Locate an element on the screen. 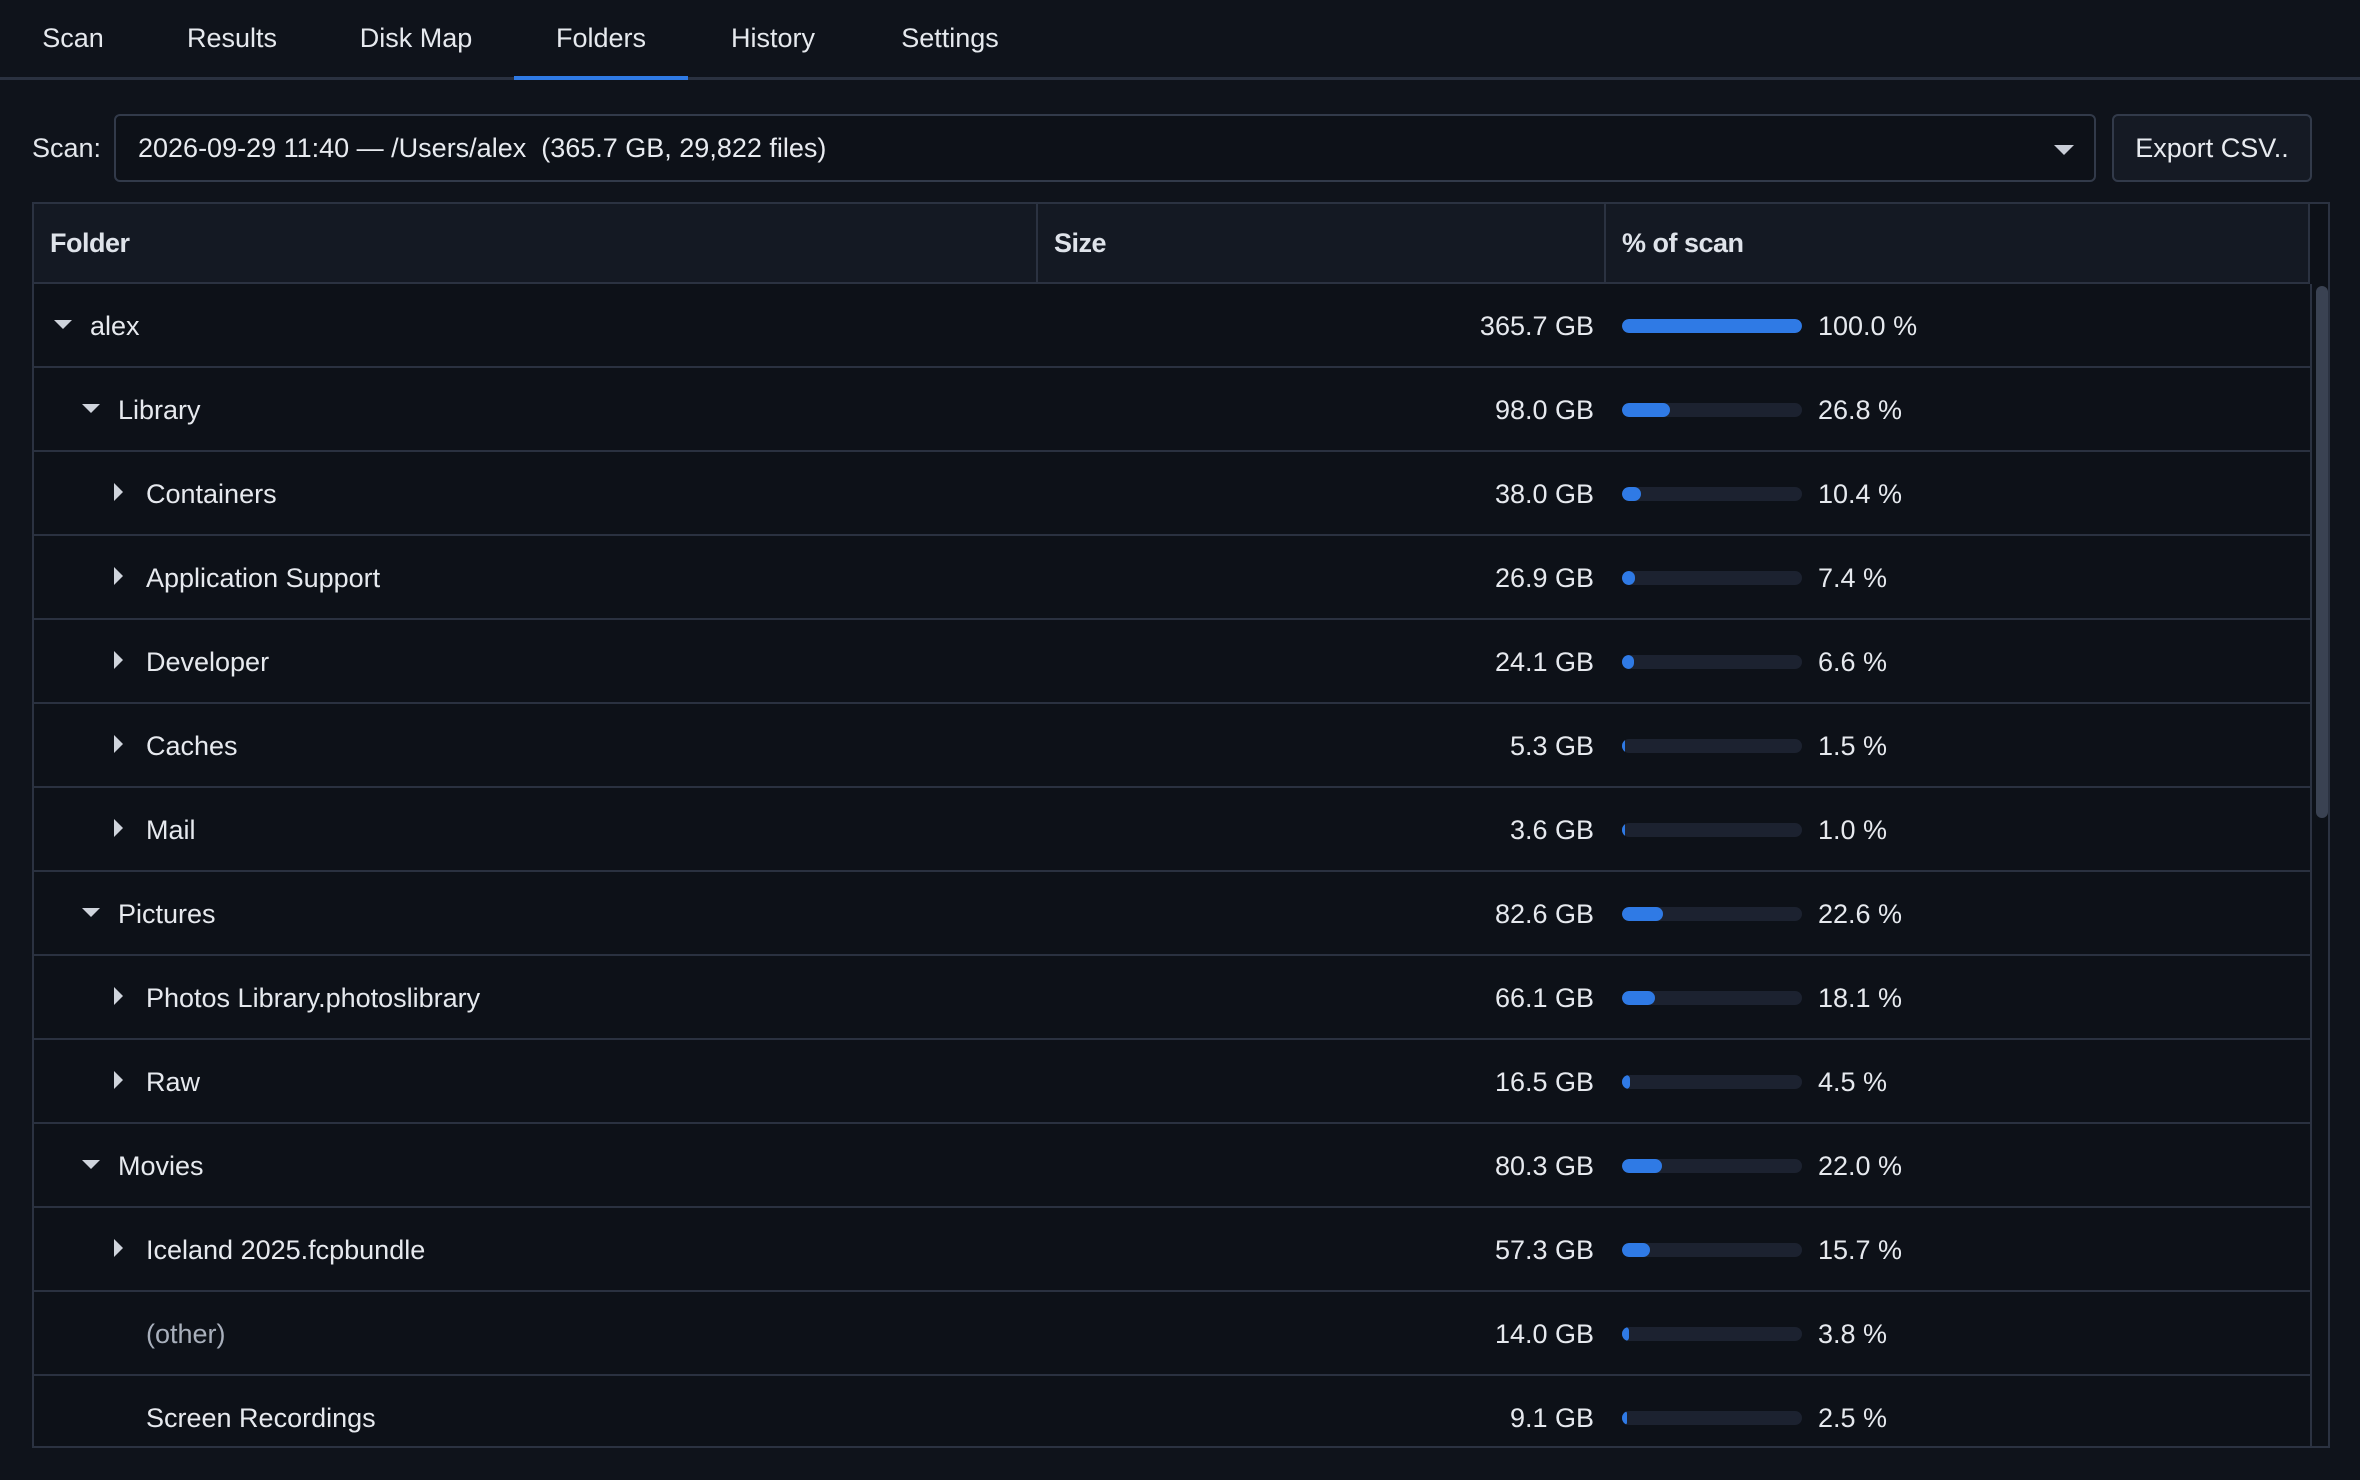  table-row: Mail 3.6 GB 1.0 % is located at coordinates (1172, 830).